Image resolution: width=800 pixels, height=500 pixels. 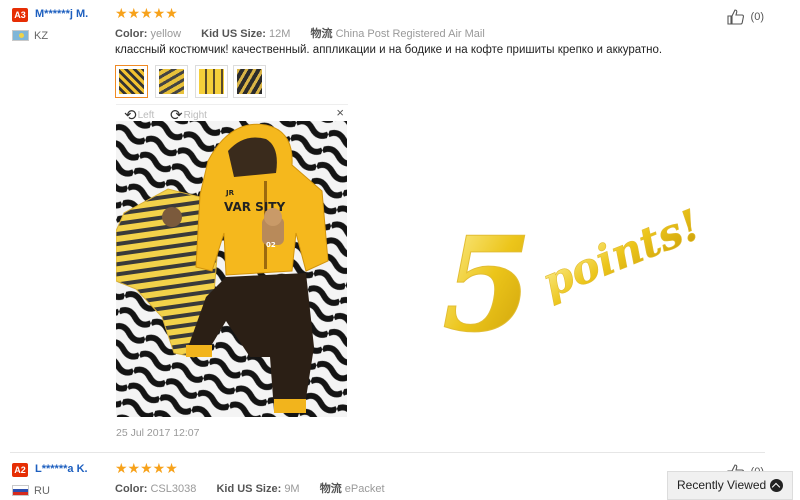 I want to click on shipping-value: China Post Registered Air Mail, so click(x=410, y=34).